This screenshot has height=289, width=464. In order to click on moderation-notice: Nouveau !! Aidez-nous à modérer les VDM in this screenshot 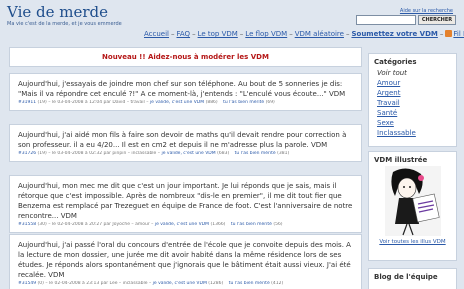, I will do `click(185, 57)`.